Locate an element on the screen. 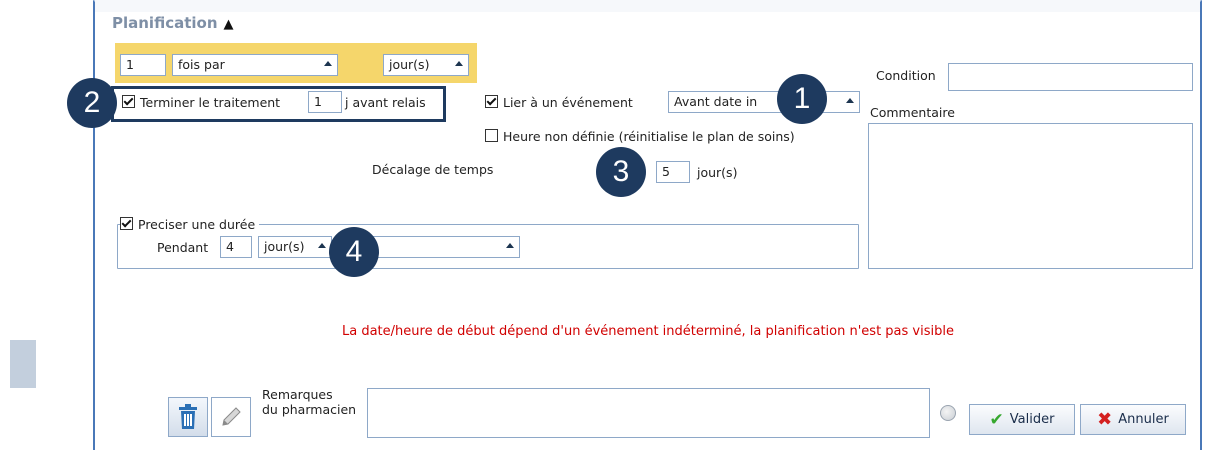  during-label: Pendant is located at coordinates (183, 247).